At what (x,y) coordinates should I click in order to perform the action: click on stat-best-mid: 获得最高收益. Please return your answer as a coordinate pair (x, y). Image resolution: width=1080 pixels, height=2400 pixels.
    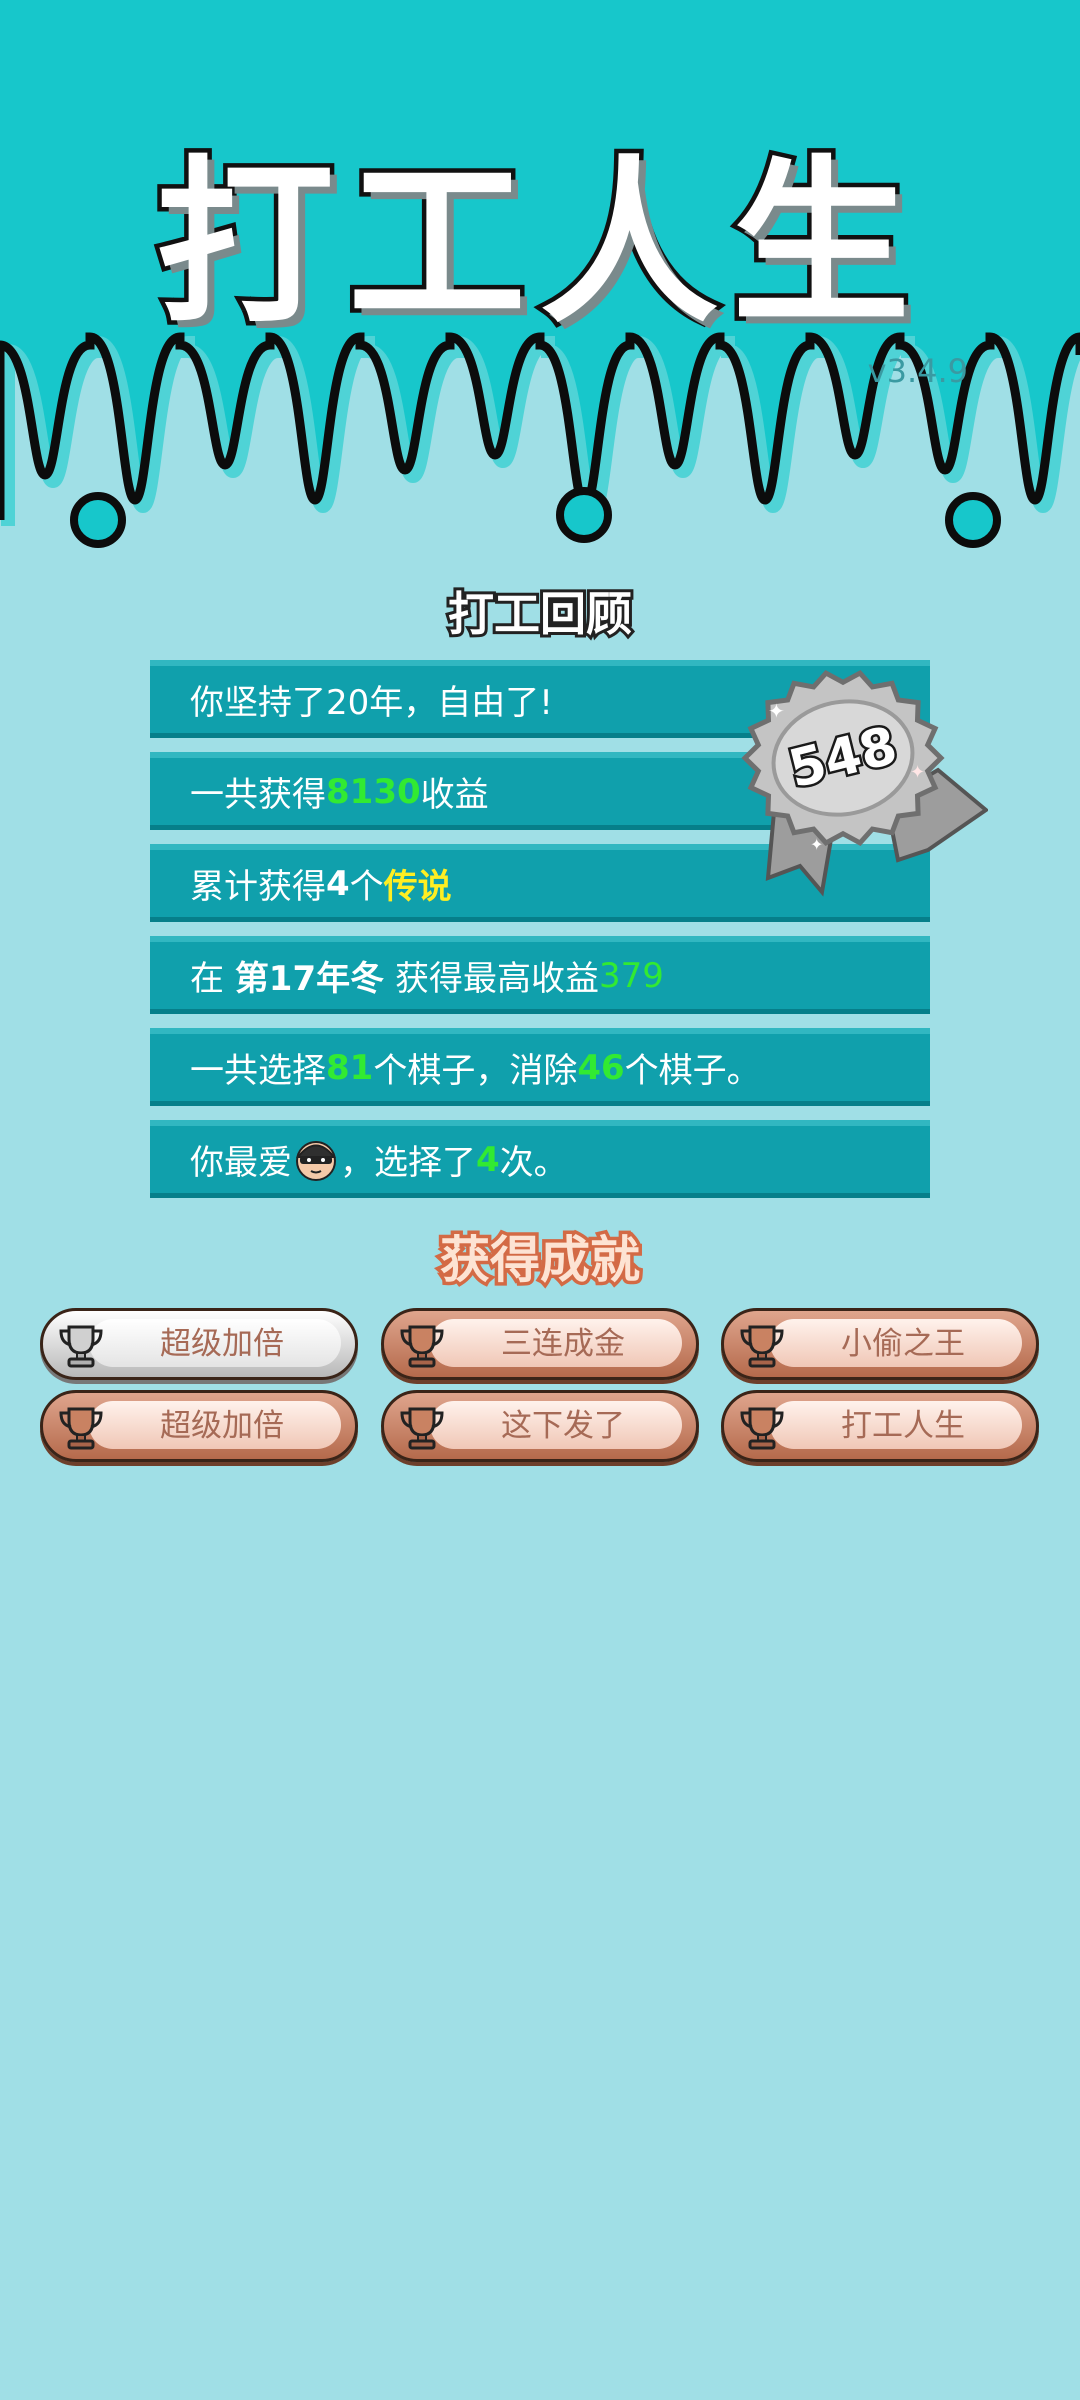
    Looking at the image, I should click on (491, 979).